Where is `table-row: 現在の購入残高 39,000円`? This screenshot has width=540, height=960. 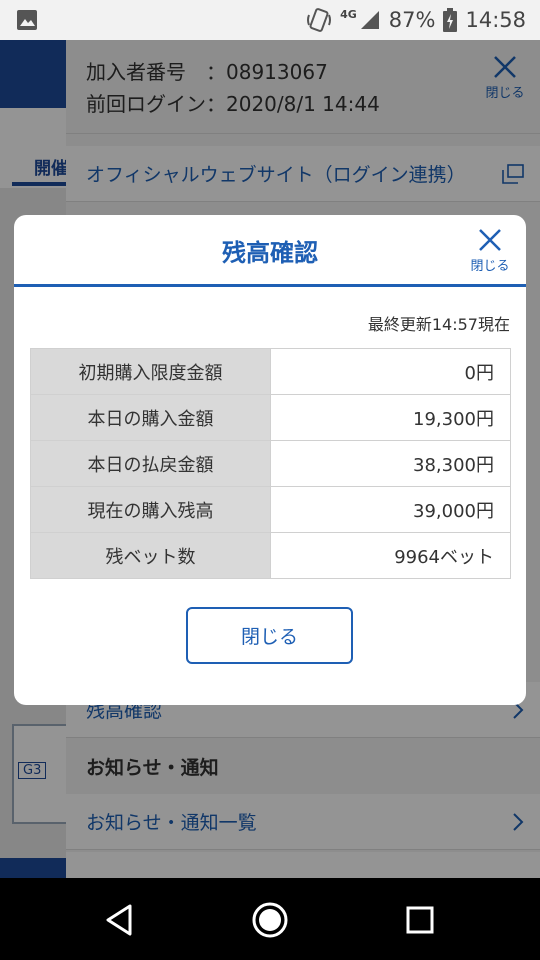
table-row: 現在の購入残高 39,000円 is located at coordinates (270, 509).